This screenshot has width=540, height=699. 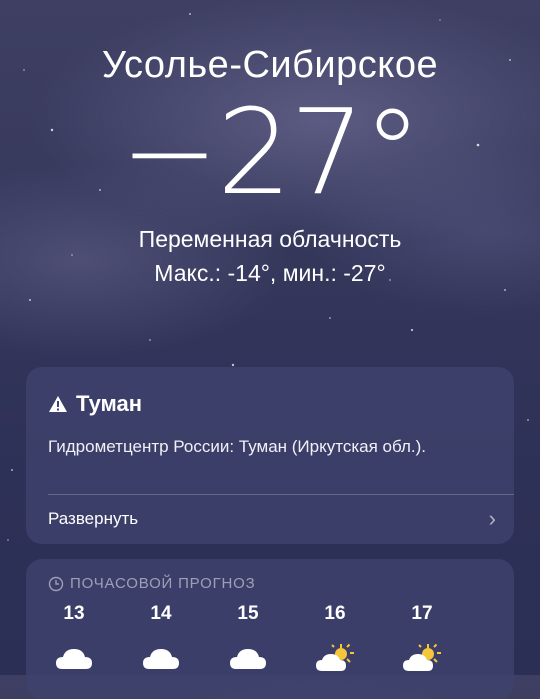 What do you see at coordinates (93, 518) in the screenshot?
I see `expand-label: Развернуть` at bounding box center [93, 518].